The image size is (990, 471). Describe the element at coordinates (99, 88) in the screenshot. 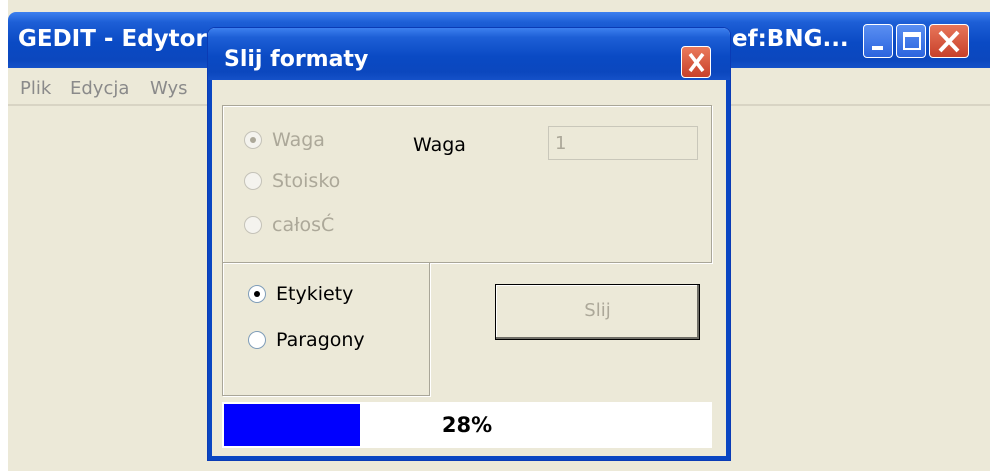

I see `menu-edycja: Edycja` at that location.